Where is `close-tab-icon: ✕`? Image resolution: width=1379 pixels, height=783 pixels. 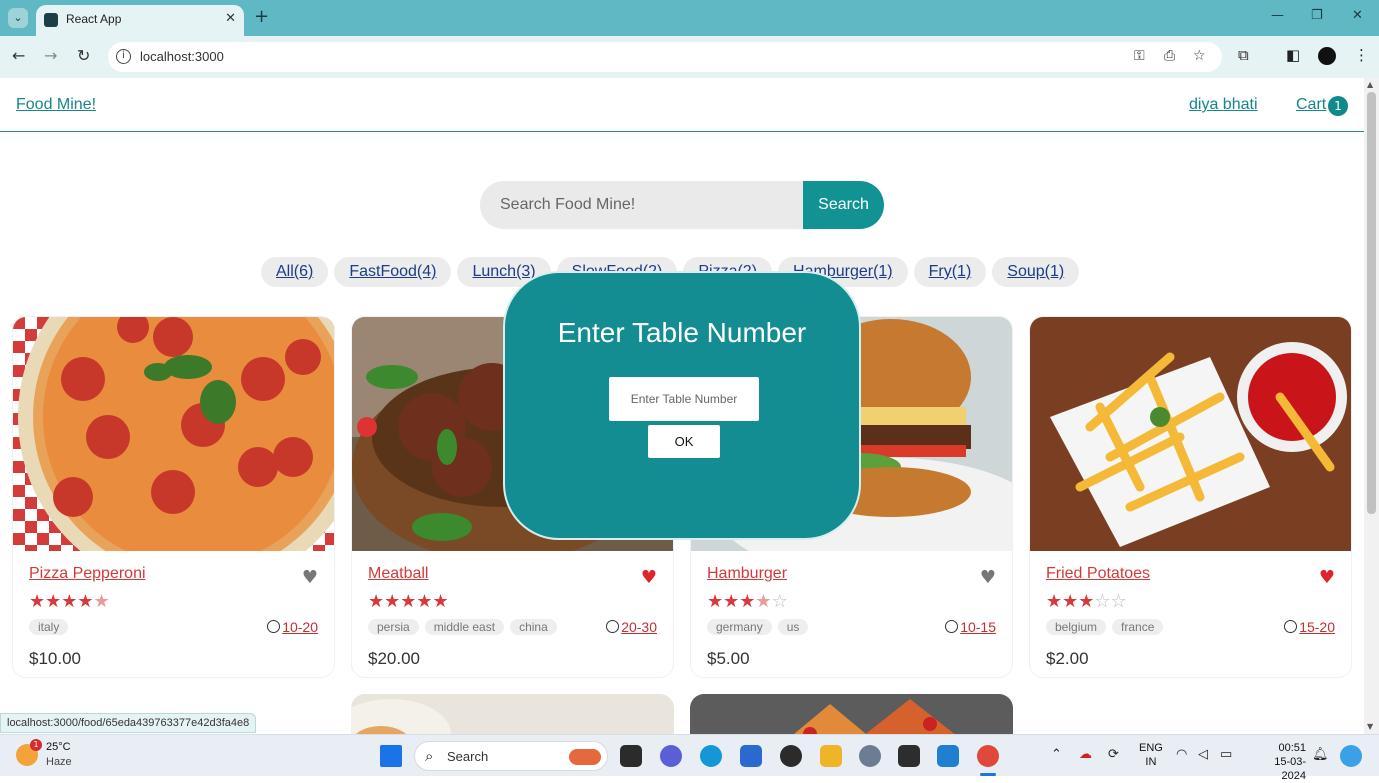 close-tab-icon: ✕ is located at coordinates (230, 18).